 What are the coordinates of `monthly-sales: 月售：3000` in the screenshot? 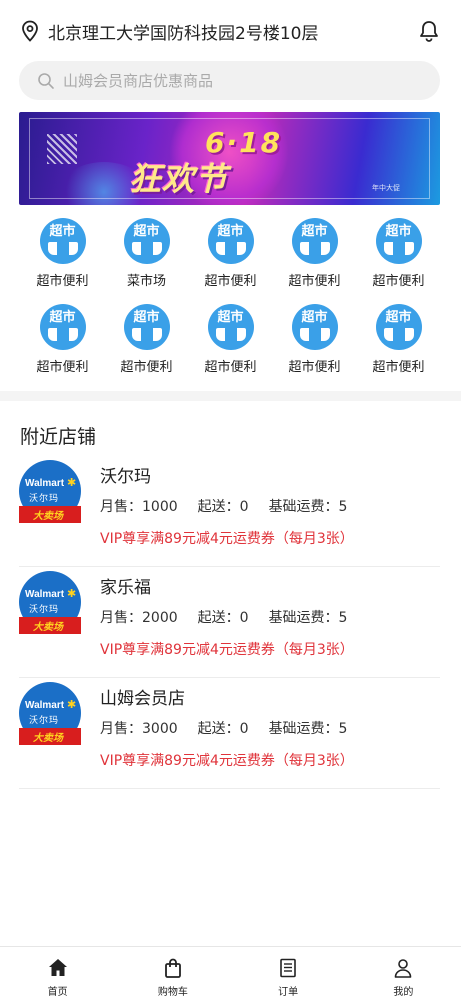 It's located at (139, 729).